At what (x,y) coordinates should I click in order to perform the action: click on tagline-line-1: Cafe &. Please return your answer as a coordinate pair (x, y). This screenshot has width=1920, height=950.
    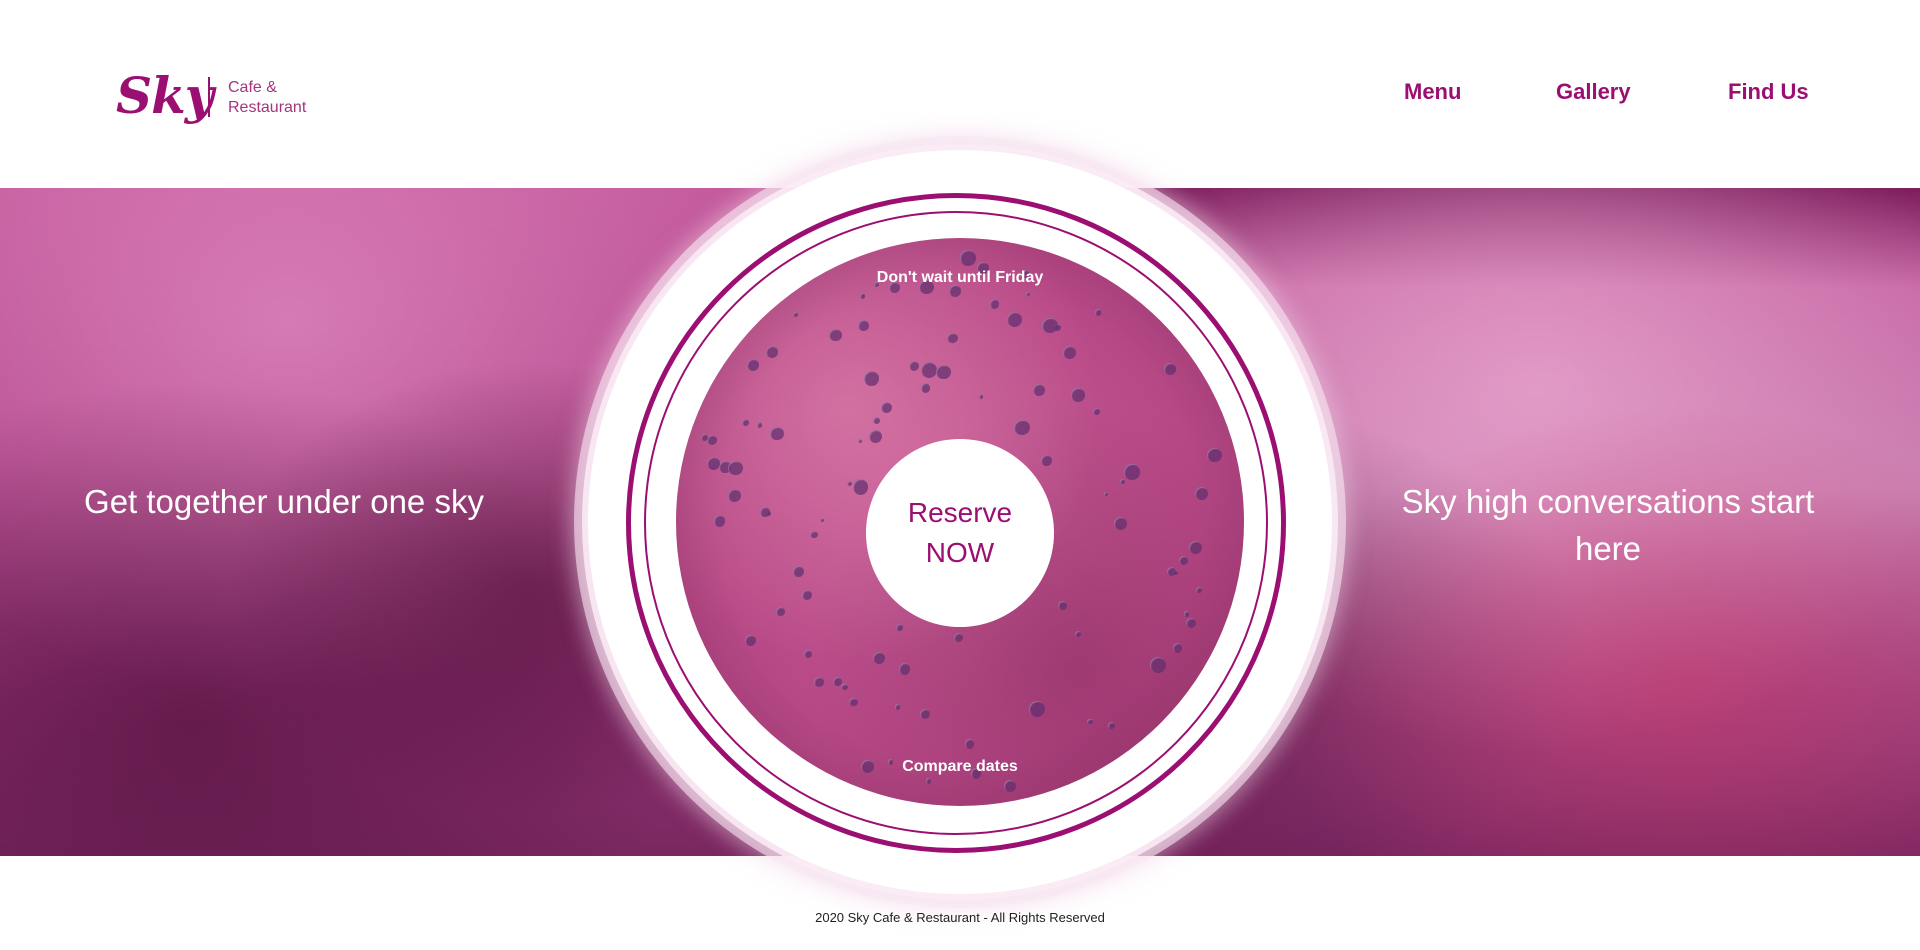
    Looking at the image, I should click on (252, 87).